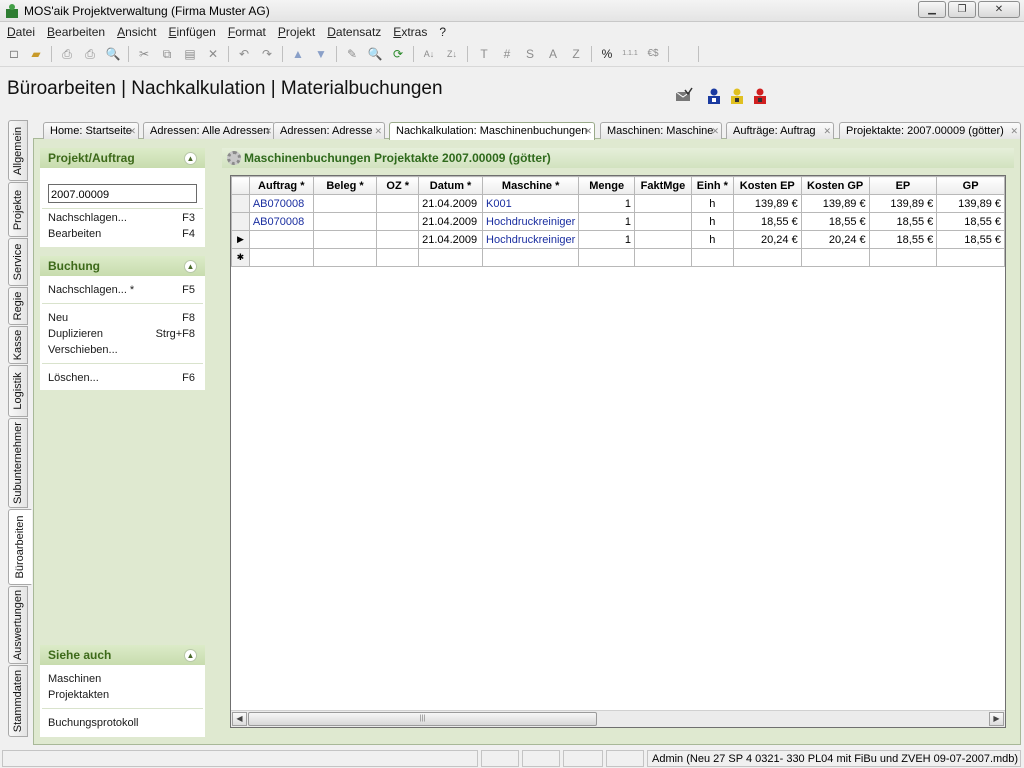  Describe the element at coordinates (970, 239) in the screenshot. I see `cell-gp: 18,55 €` at that location.